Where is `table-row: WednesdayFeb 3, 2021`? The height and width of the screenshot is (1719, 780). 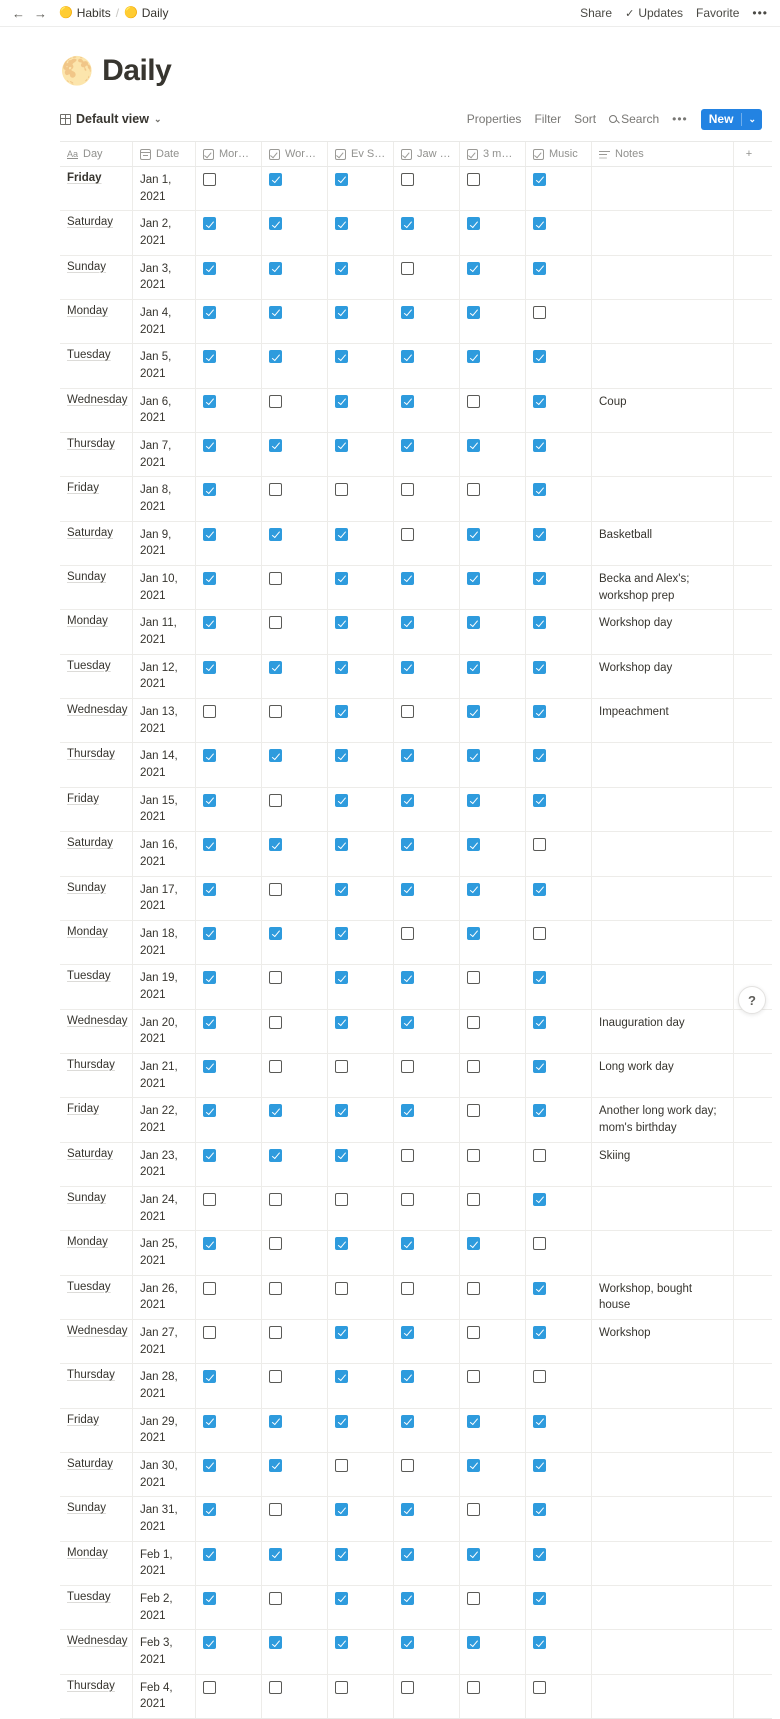
table-row: WednesdayFeb 3, 2021 is located at coordinates (416, 1652).